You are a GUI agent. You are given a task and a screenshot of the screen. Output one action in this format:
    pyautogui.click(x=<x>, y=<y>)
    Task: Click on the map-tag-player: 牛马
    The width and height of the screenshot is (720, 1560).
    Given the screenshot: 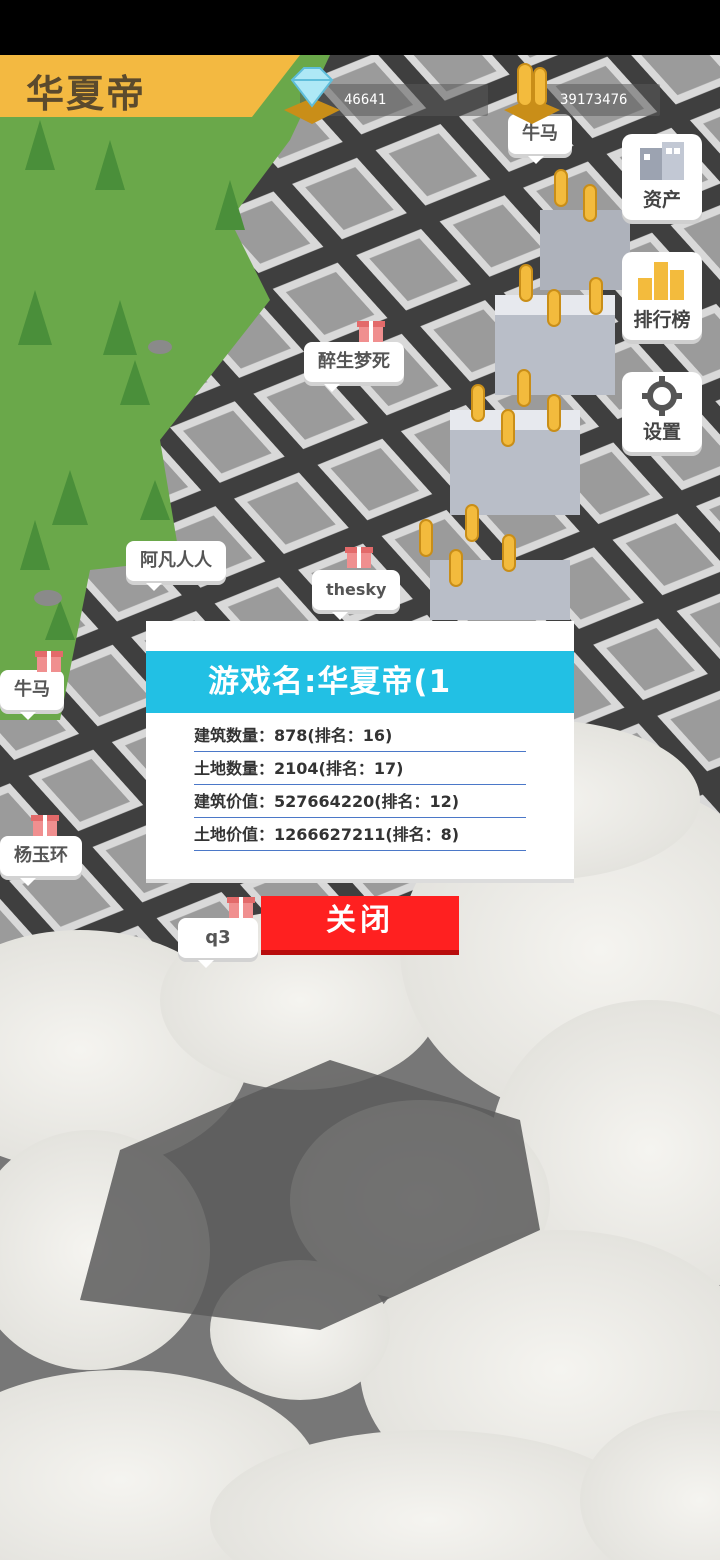 What is the action you would take?
    pyautogui.click(x=32, y=695)
    